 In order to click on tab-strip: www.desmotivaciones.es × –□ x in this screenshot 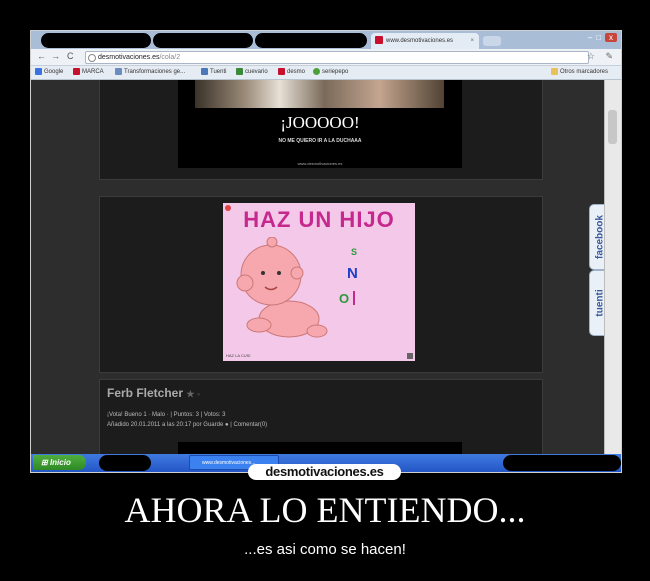, I will do `click(326, 40)`.